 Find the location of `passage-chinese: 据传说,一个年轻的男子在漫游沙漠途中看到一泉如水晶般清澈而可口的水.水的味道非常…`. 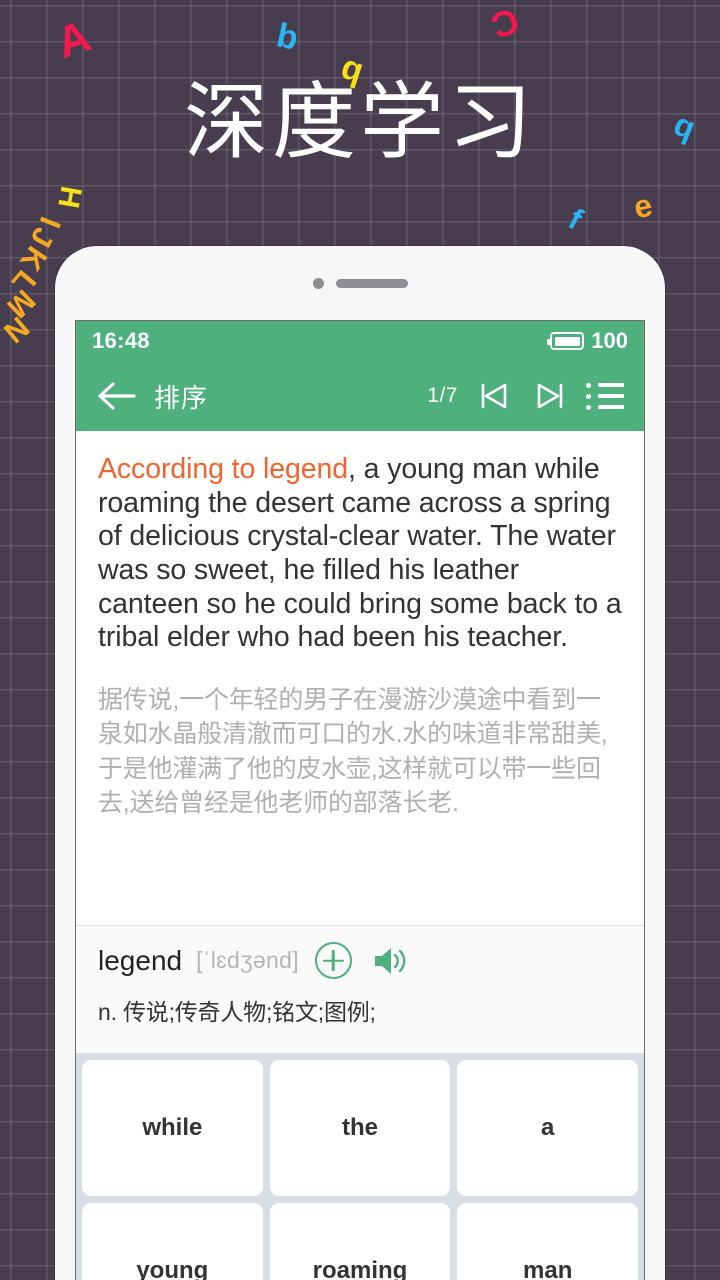

passage-chinese: 据传说,一个年轻的男子在漫游沙漠途中看到一泉如水晶般清澈而可口的水.水的味道非常… is located at coordinates (353, 751).